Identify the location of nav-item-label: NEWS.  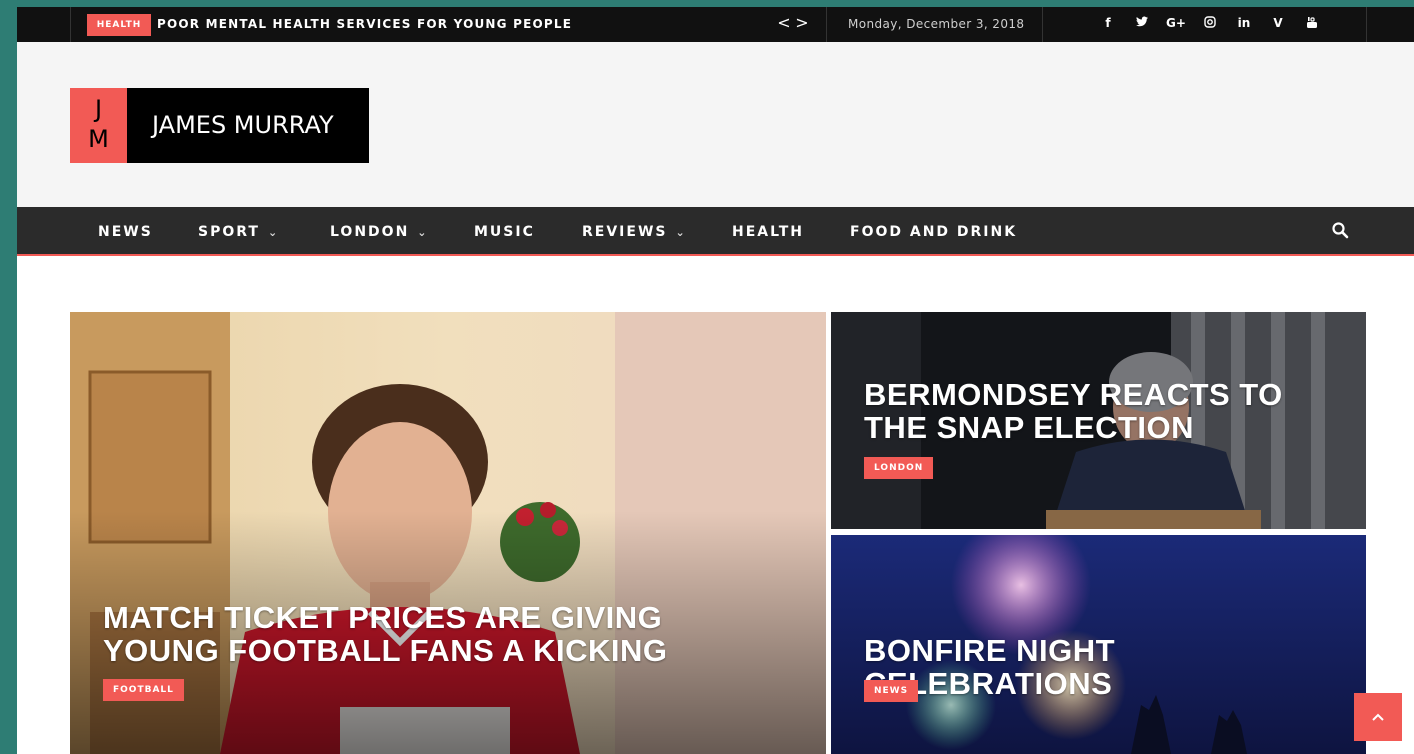
(125, 232).